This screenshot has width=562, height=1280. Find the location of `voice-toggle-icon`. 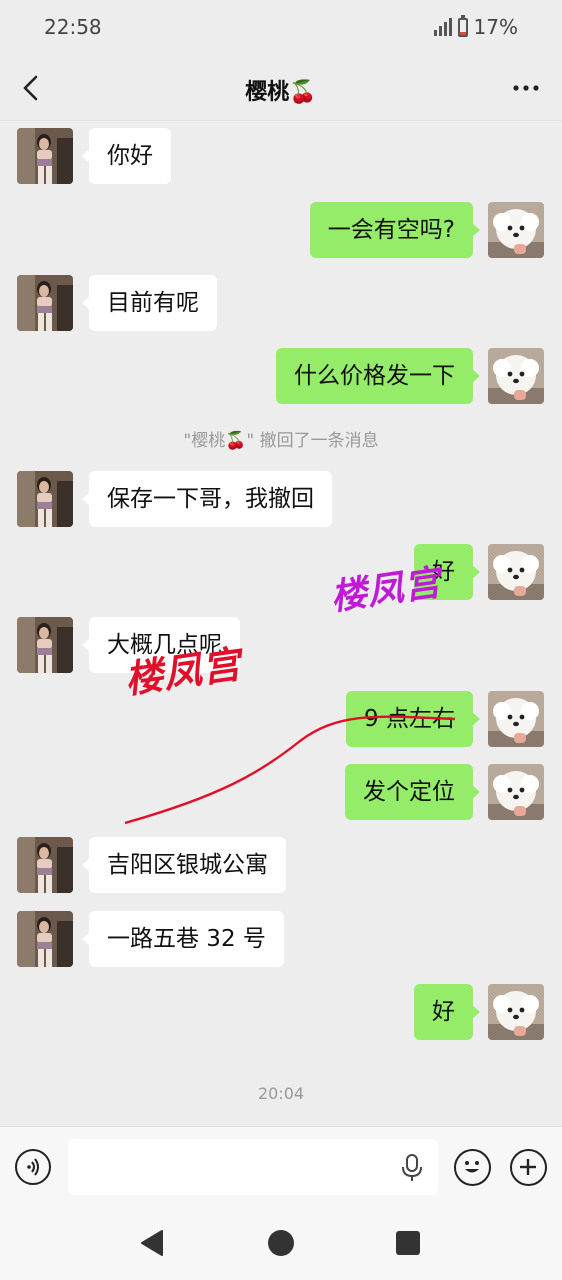

voice-toggle-icon is located at coordinates (33, 1167).